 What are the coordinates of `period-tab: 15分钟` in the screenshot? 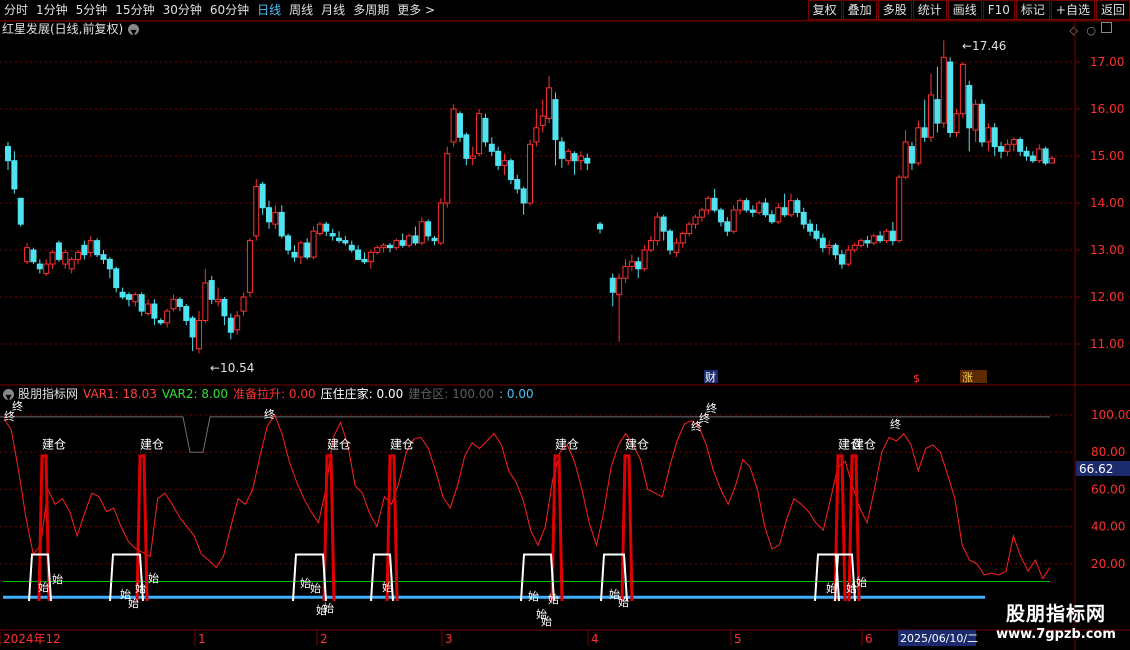 It's located at (134, 10).